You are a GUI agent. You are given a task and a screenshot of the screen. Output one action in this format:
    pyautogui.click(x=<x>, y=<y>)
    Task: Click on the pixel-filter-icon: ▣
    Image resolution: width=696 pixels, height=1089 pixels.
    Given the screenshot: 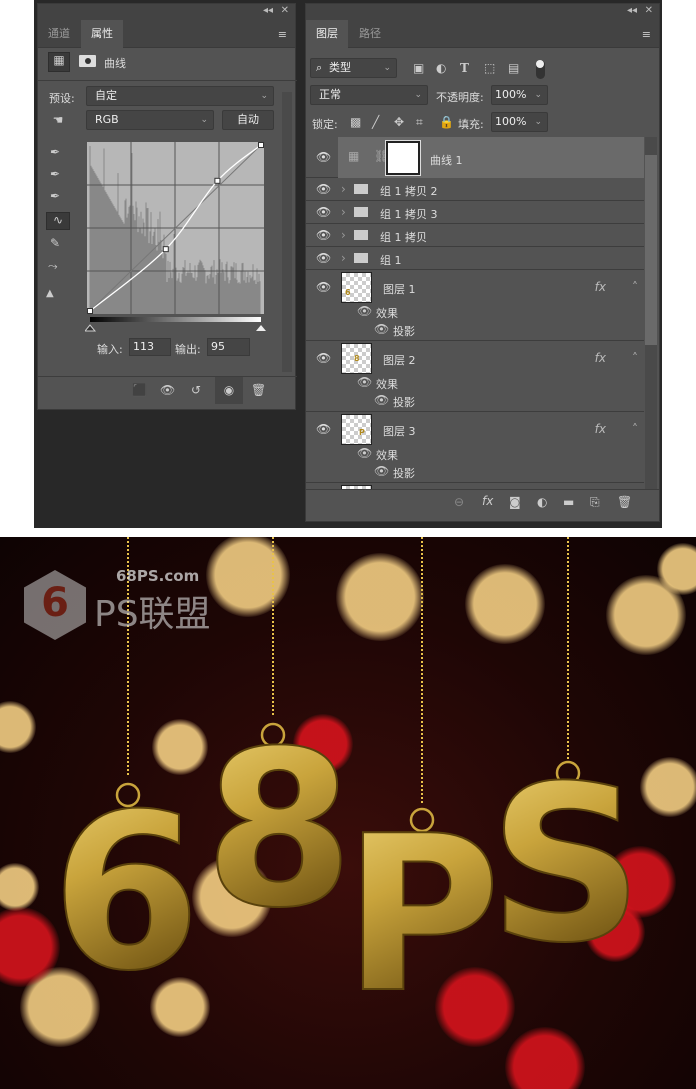 What is the action you would take?
    pyautogui.click(x=418, y=68)
    